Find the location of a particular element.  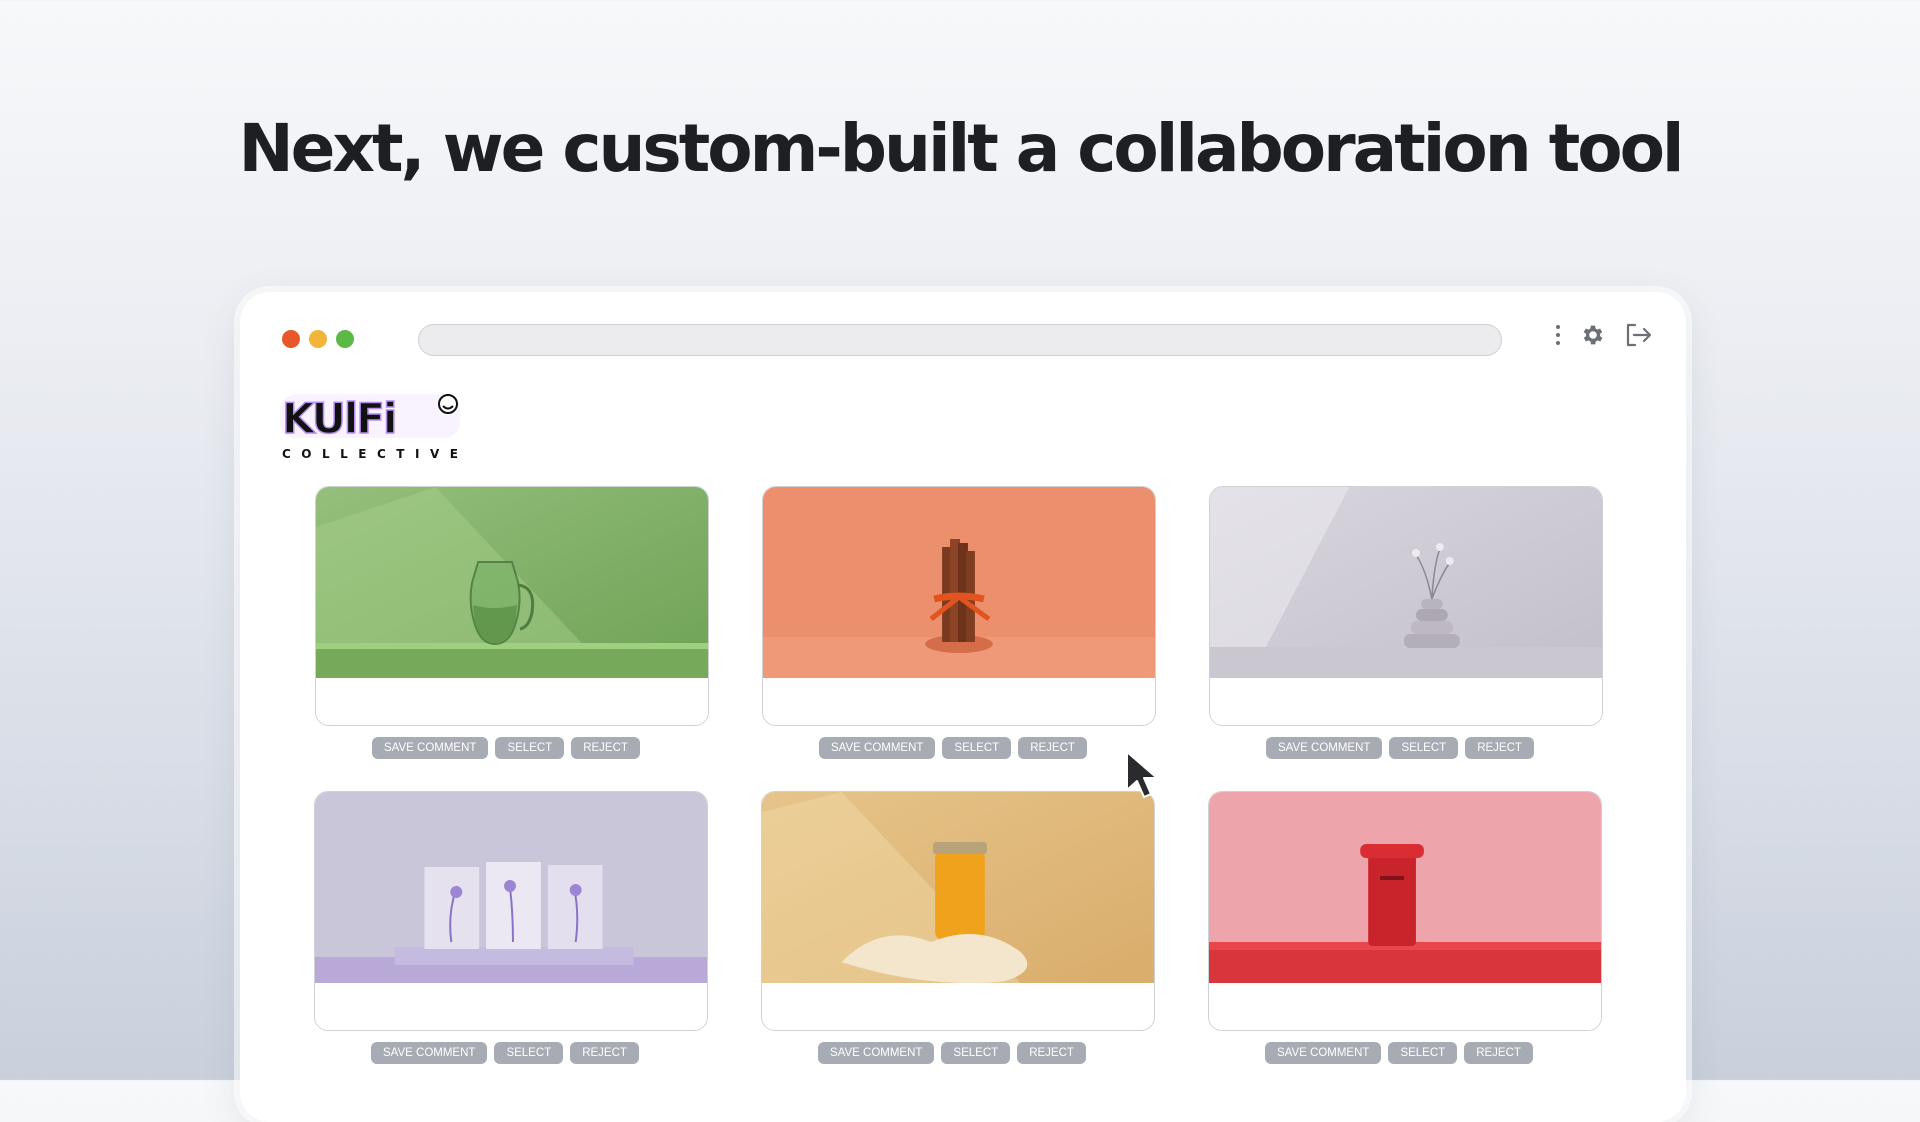

card-1-actions: SAVE COMMENT SELECT REJECT is located at coordinates (506, 748).